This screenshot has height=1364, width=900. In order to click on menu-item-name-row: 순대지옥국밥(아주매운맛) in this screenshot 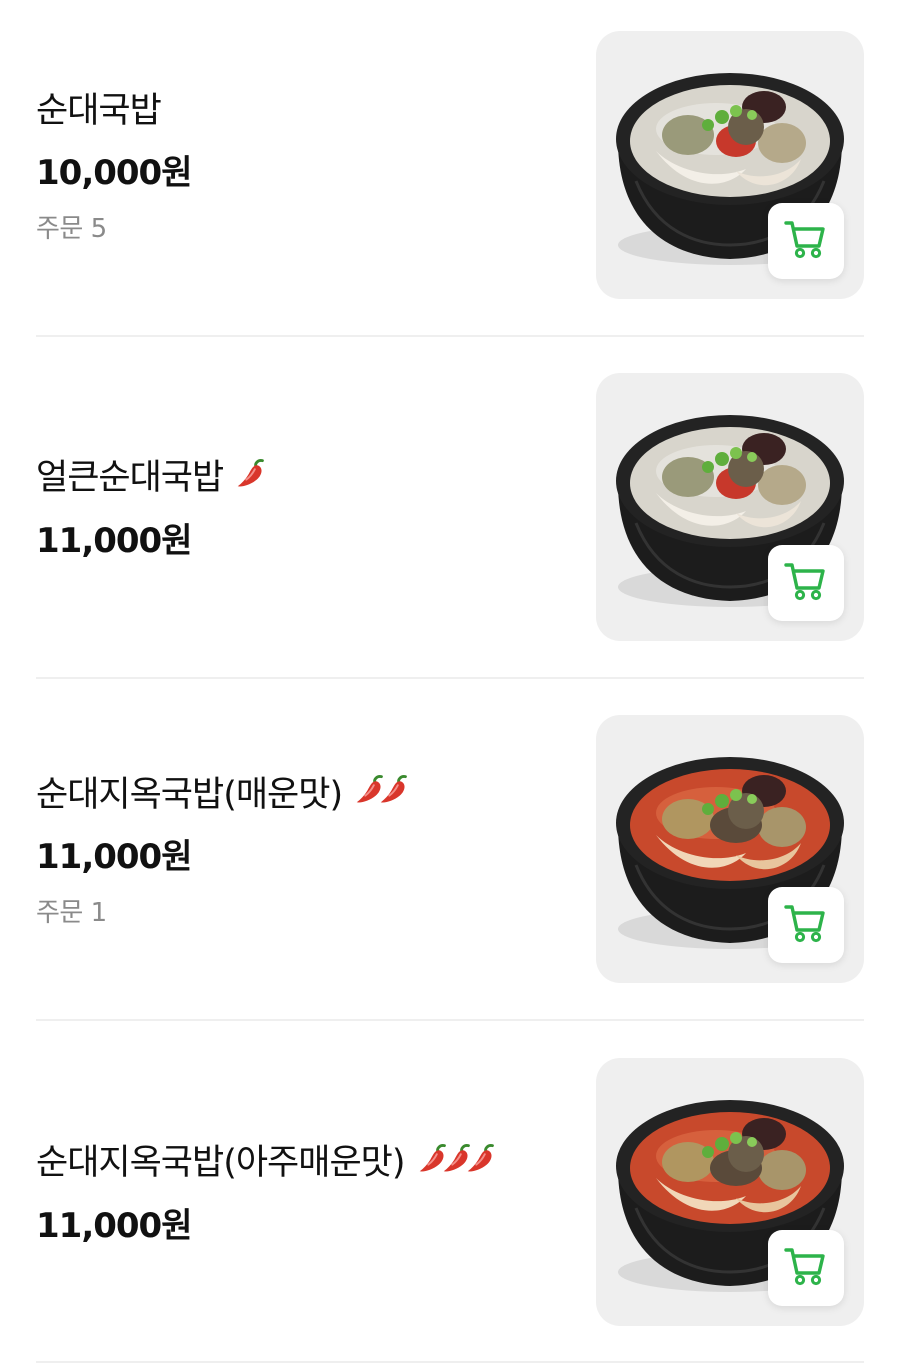, I will do `click(306, 1160)`.